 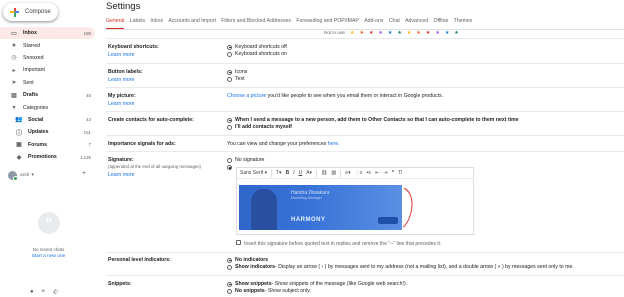 What do you see at coordinates (301, 173) in the screenshot?
I see `underline-icon: U` at bounding box center [301, 173].